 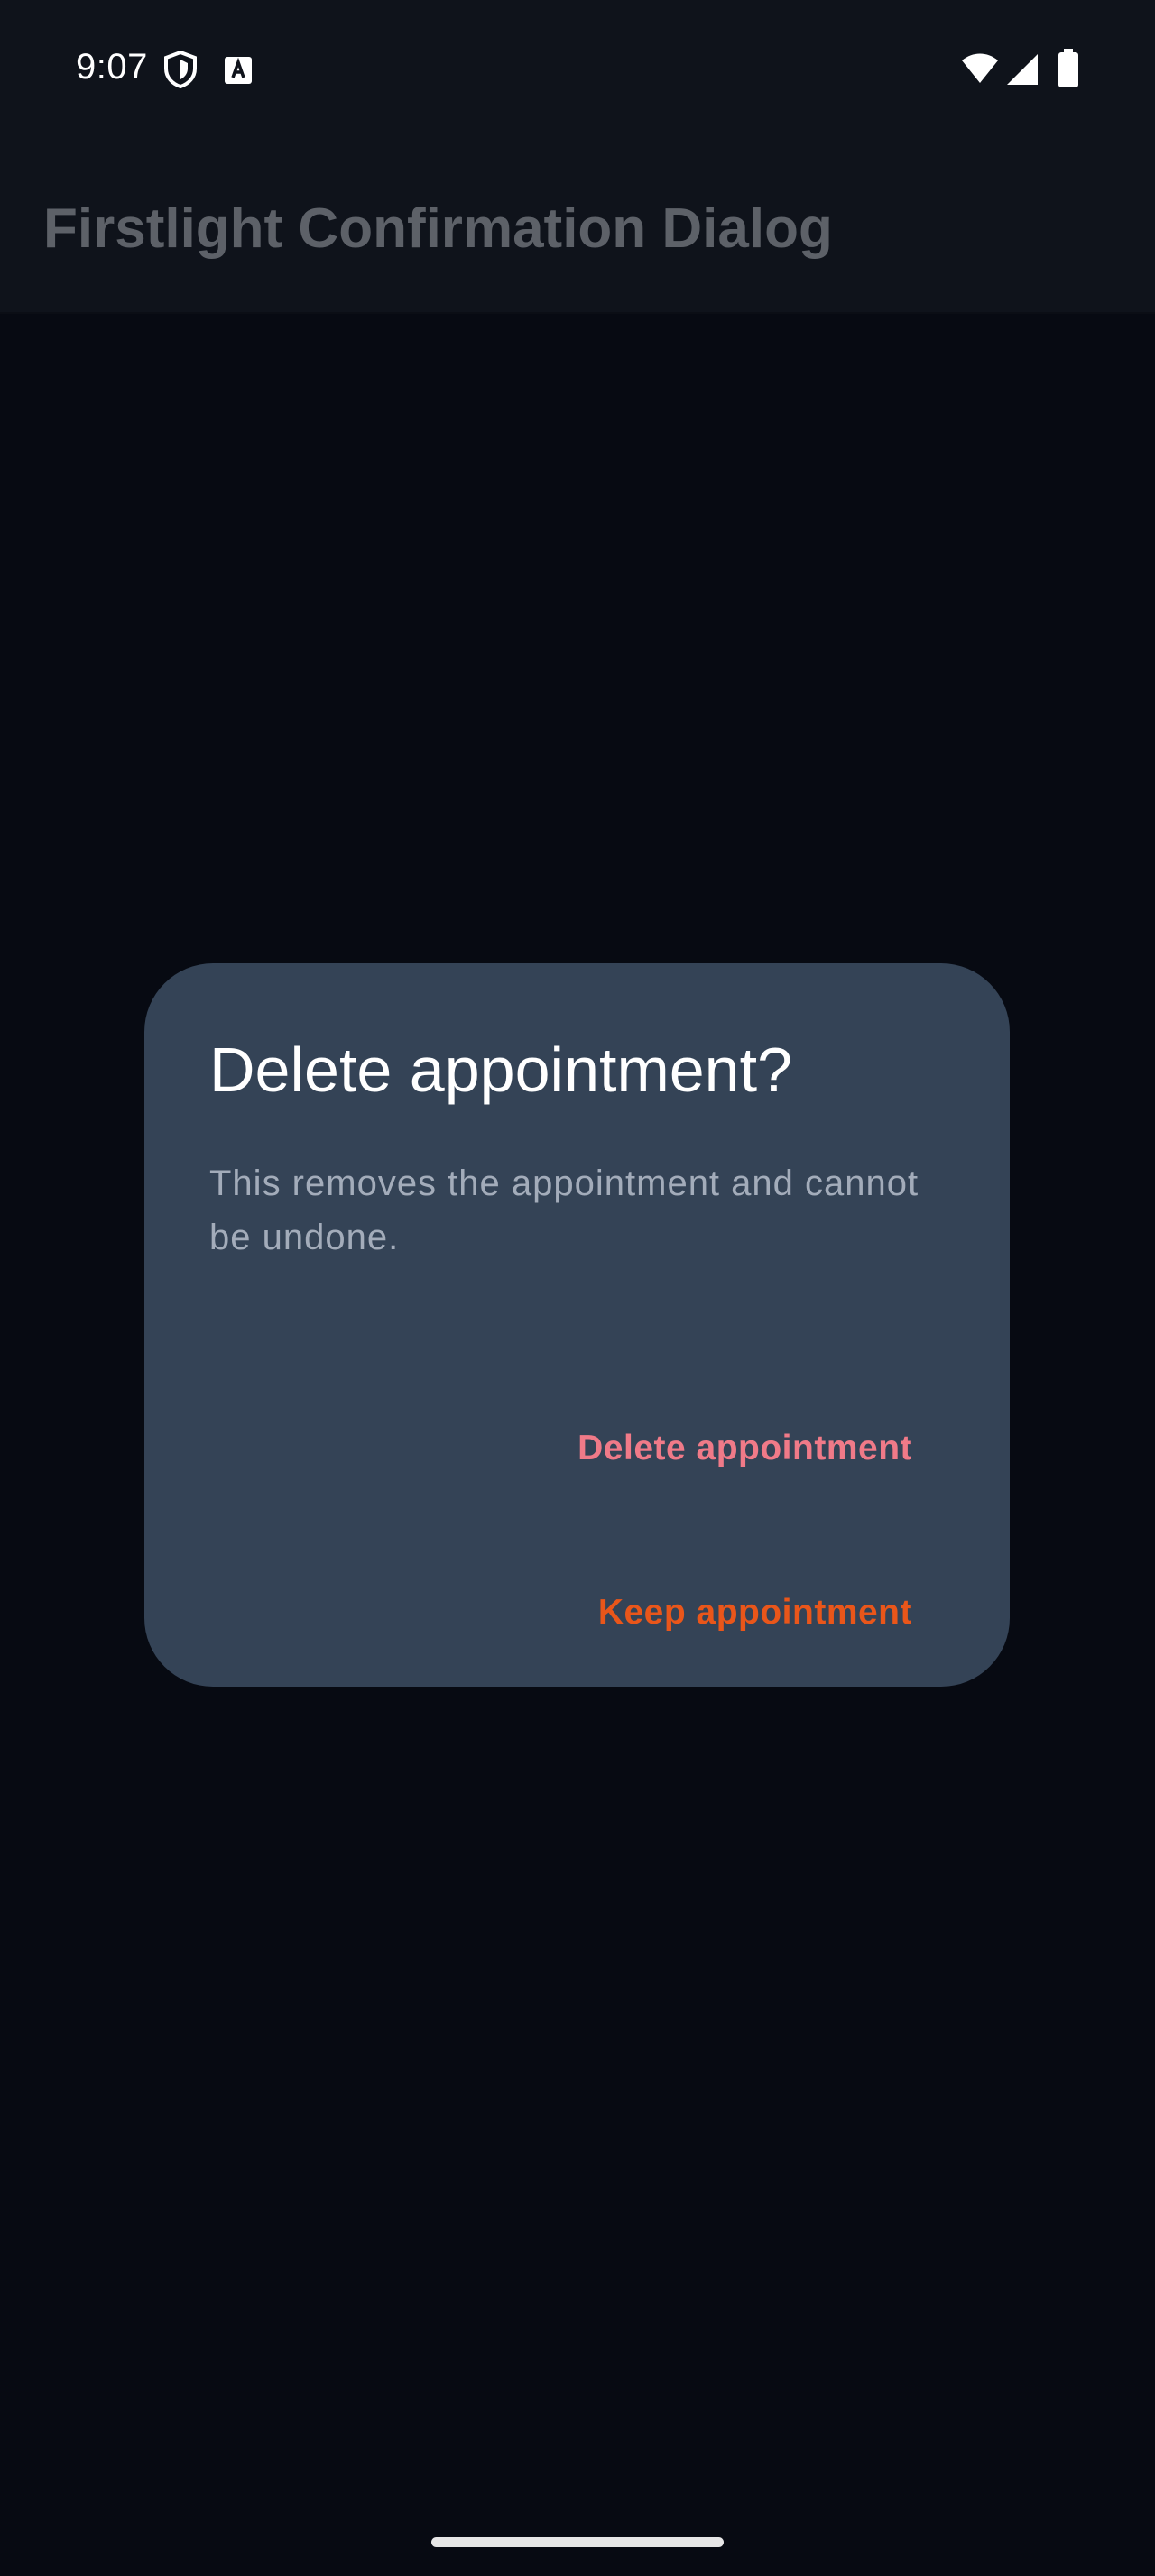 What do you see at coordinates (180, 71) in the screenshot?
I see `shield-icon` at bounding box center [180, 71].